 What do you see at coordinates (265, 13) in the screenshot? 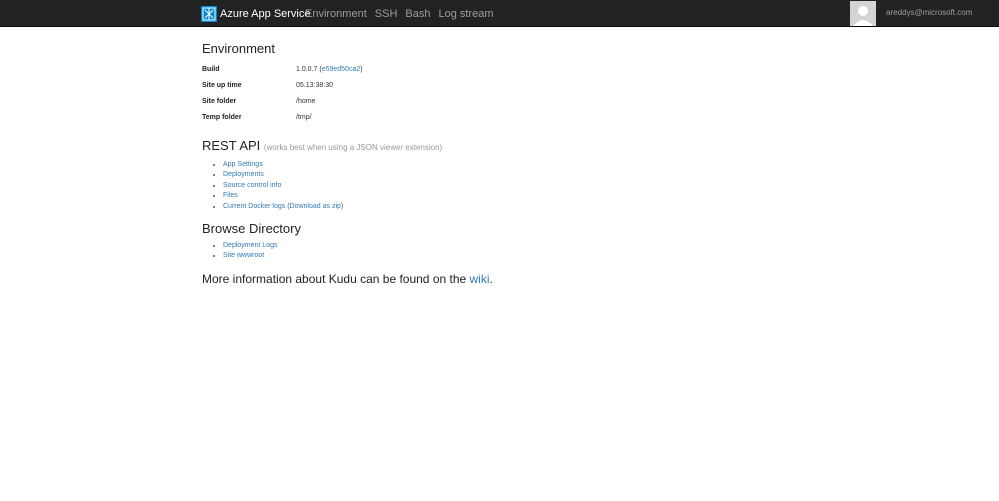
I see `brand-label: Azure App Service` at bounding box center [265, 13].